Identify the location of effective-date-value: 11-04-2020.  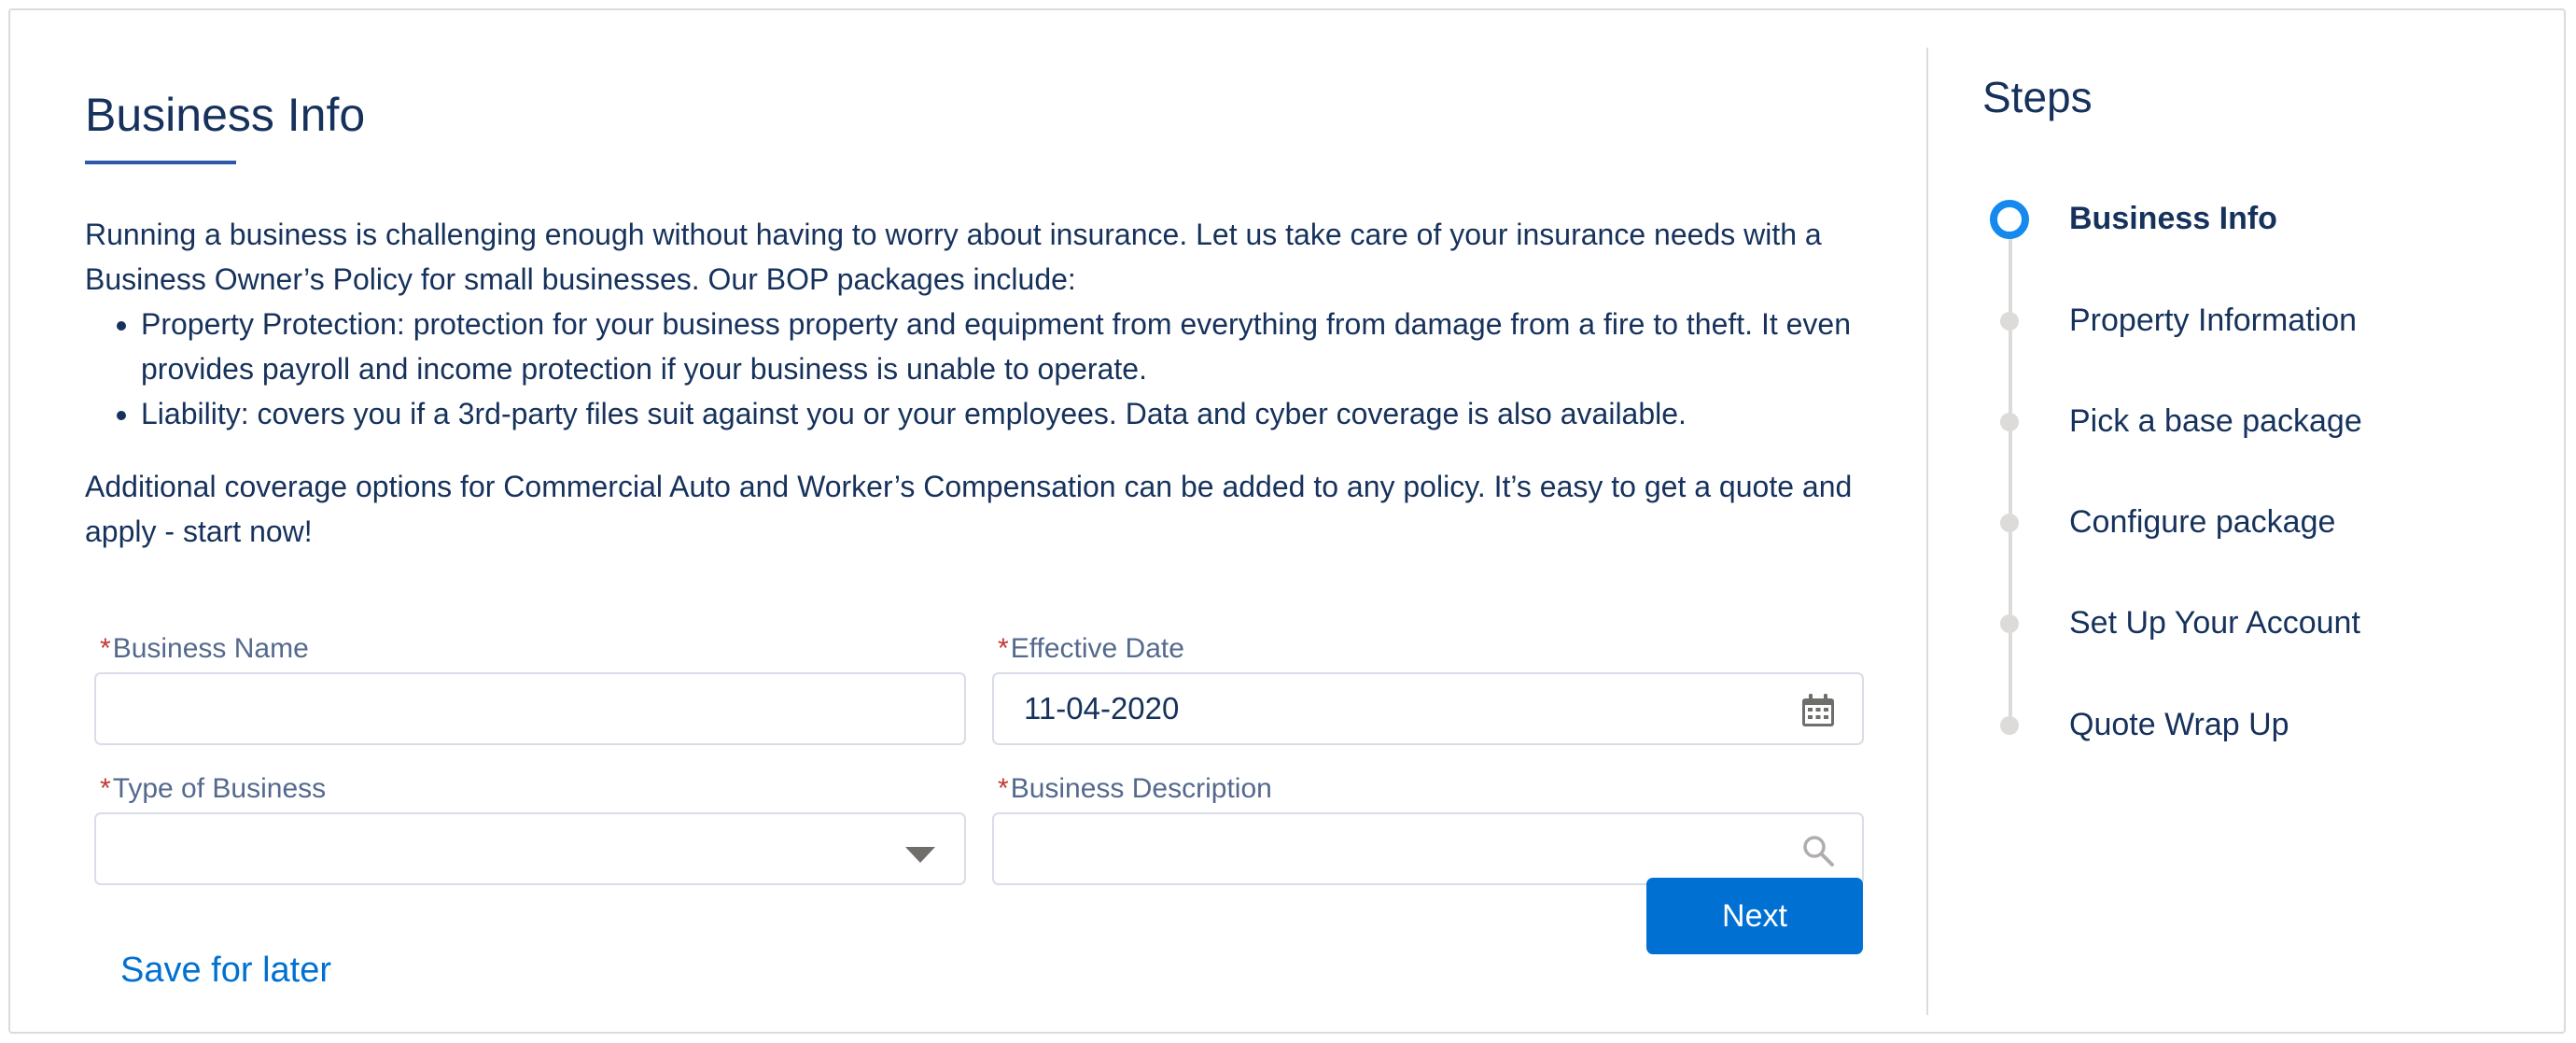
(1102, 708).